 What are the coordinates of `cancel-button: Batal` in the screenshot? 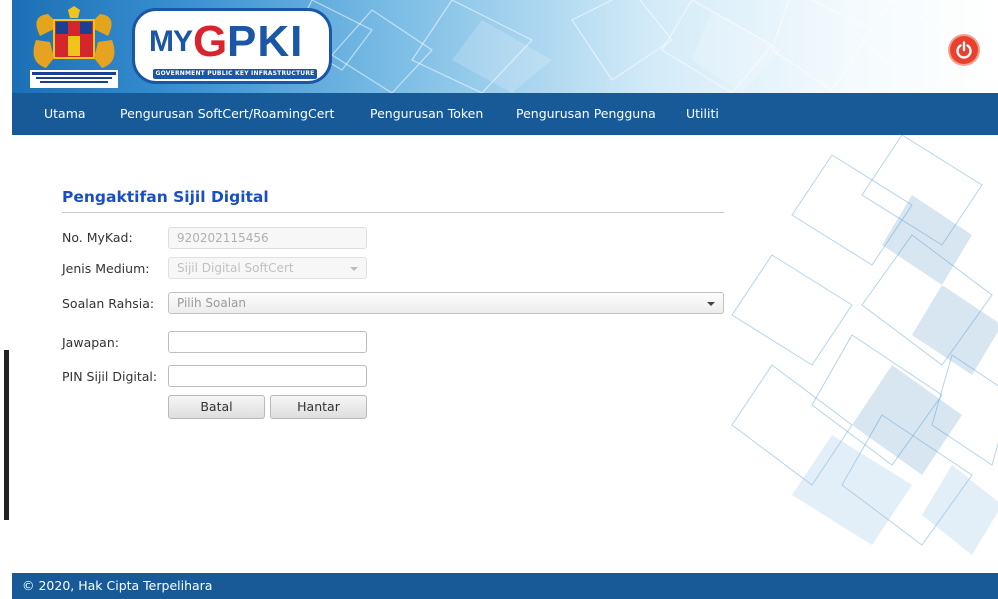 It's located at (216, 407).